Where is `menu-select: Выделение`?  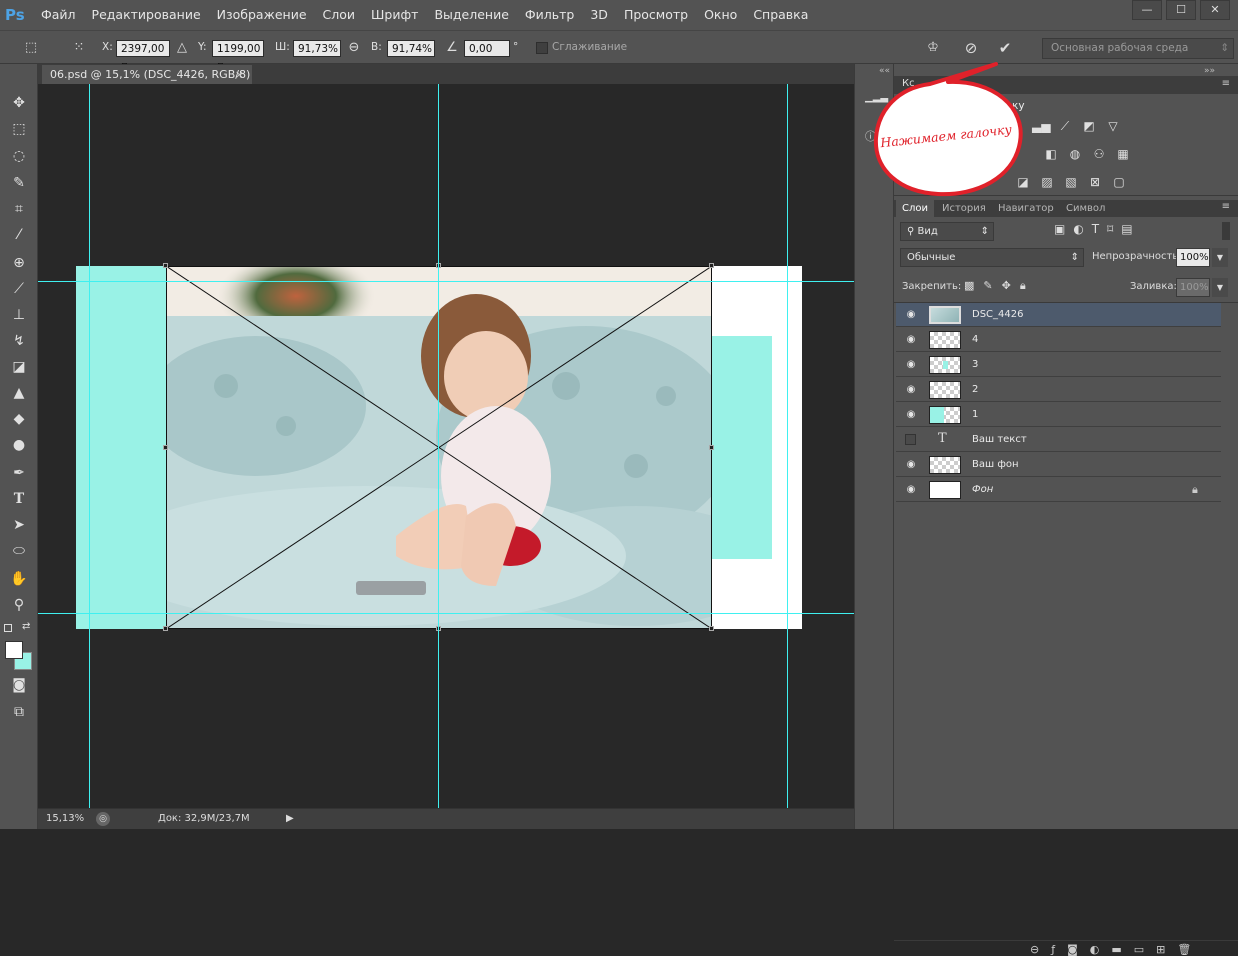 menu-select: Выделение is located at coordinates (471, 15).